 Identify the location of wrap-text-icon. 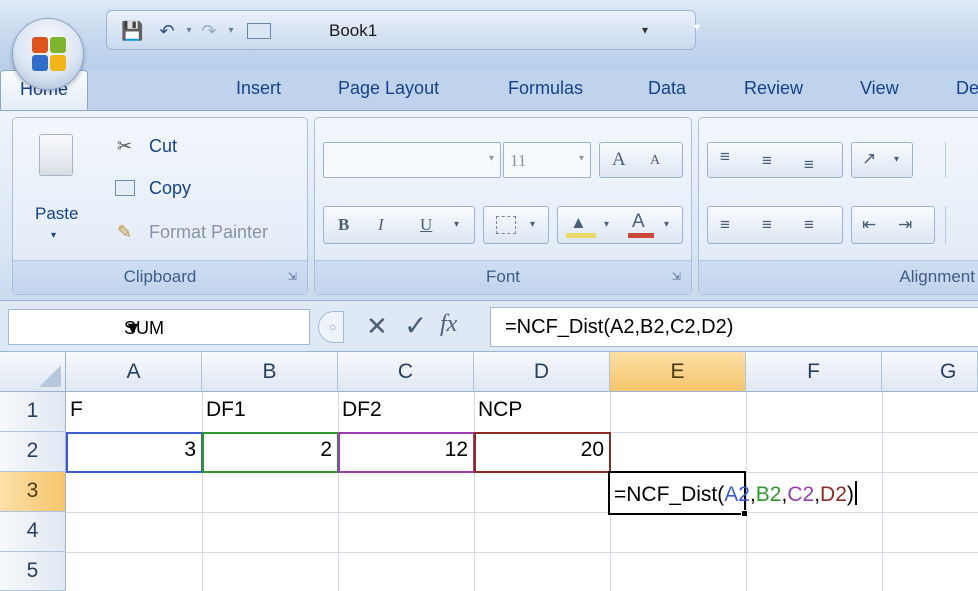
(960, 160).